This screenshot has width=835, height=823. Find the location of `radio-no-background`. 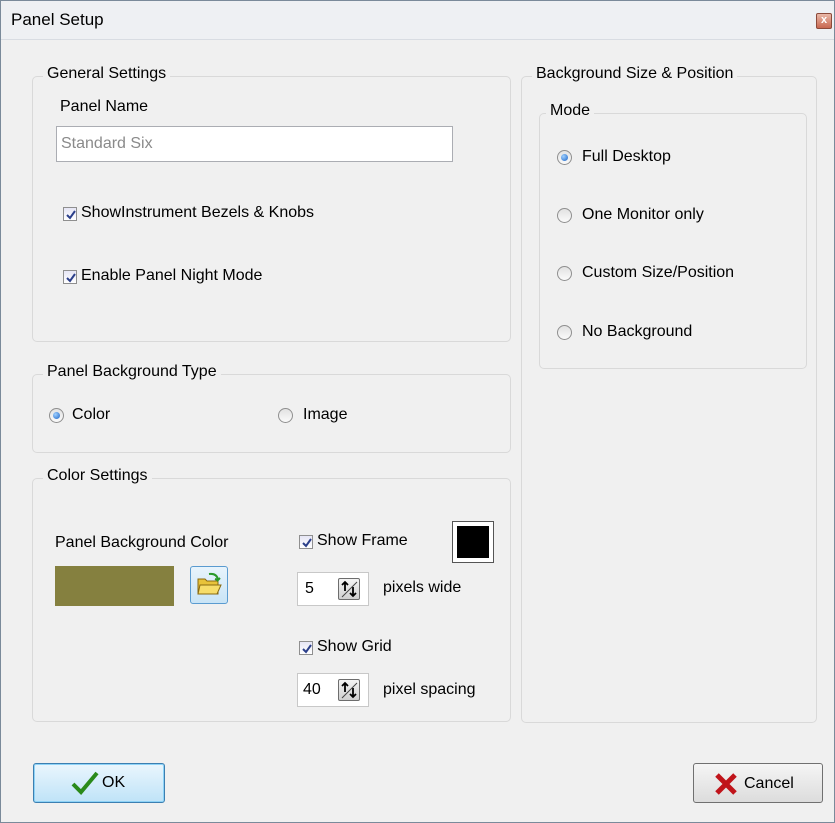

radio-no-background is located at coordinates (564, 332).